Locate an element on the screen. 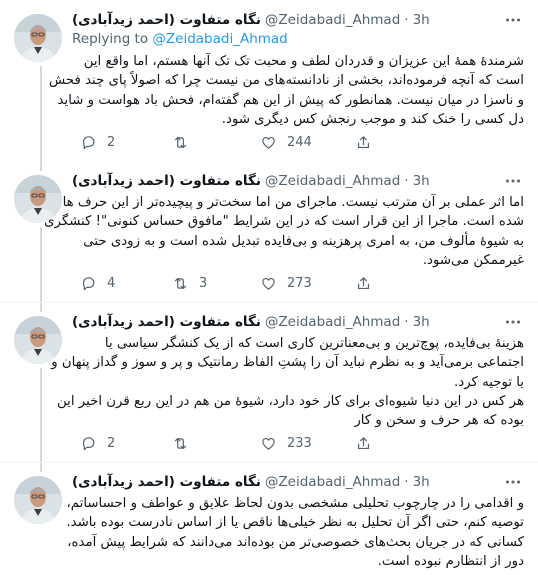  replying-to-mention: @Zeidabadi_Ahmad is located at coordinates (219, 39).